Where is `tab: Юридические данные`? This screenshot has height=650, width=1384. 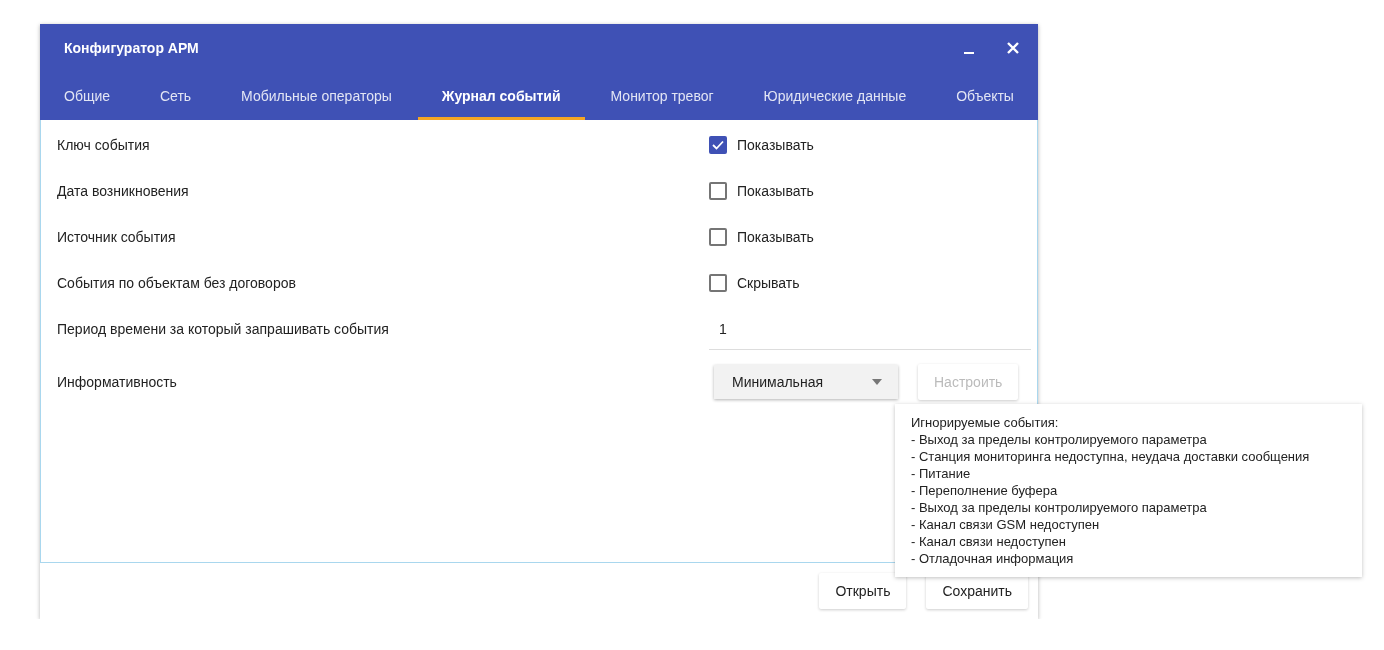 tab: Юридические данные is located at coordinates (835, 96).